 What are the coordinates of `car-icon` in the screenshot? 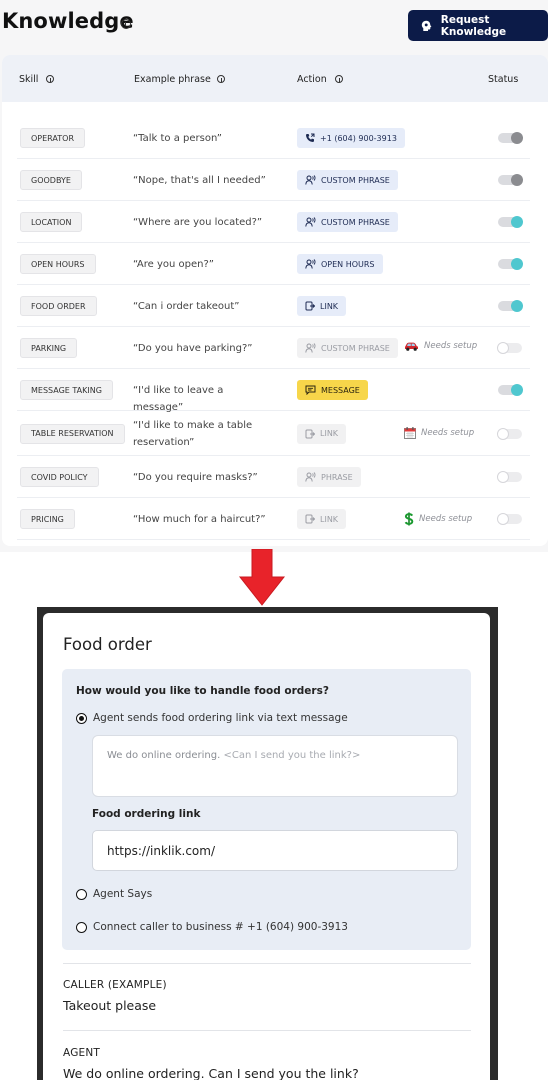 It's located at (411, 346).